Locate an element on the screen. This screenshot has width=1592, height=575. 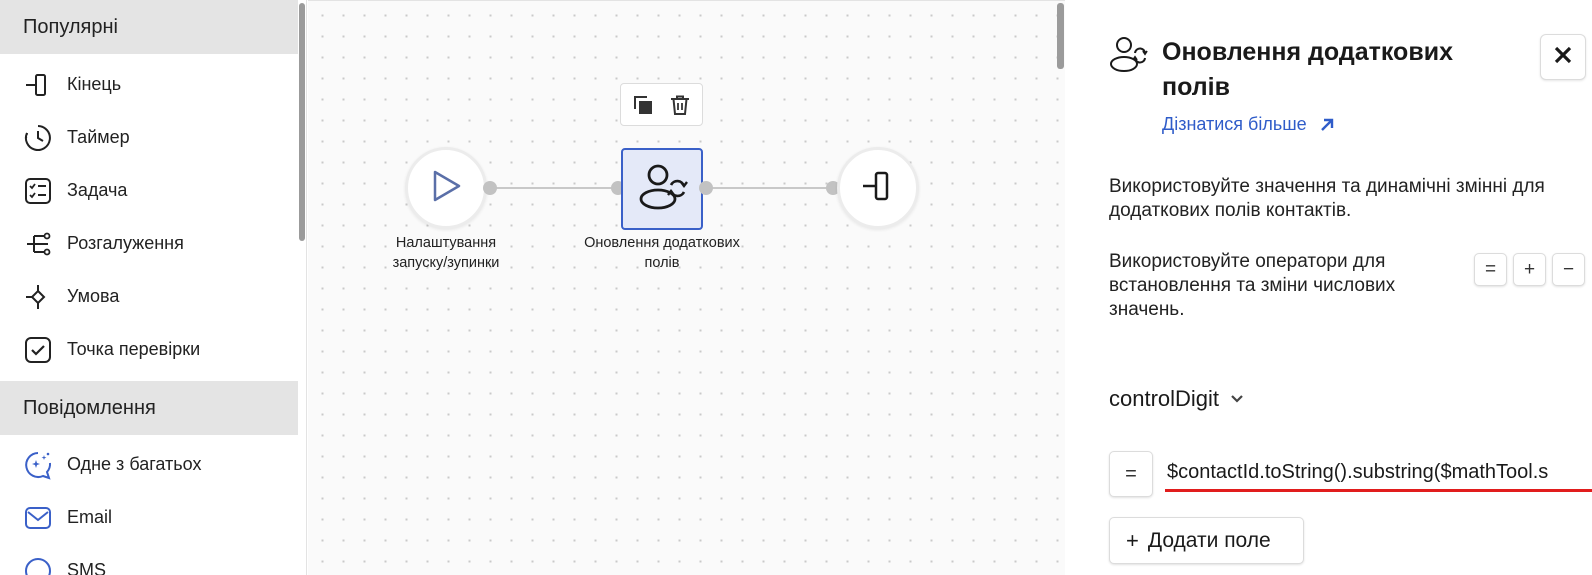
operator-buttons: = + − is located at coordinates (1529, 269).